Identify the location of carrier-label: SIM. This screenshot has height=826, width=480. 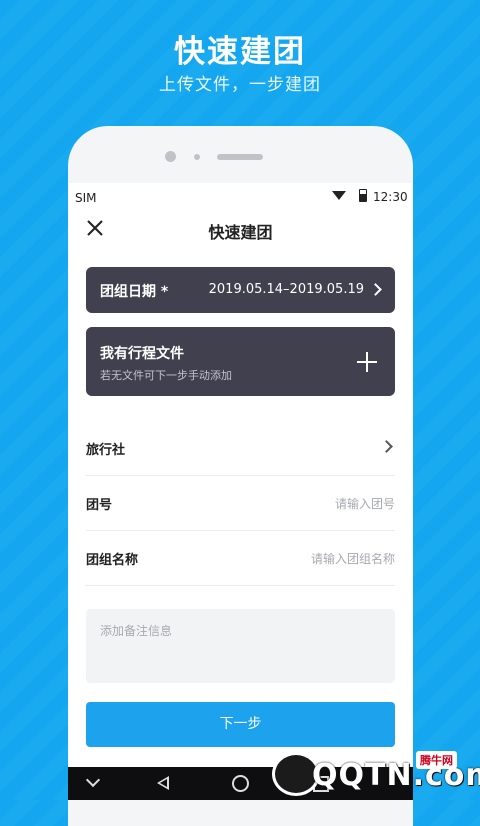
(86, 198).